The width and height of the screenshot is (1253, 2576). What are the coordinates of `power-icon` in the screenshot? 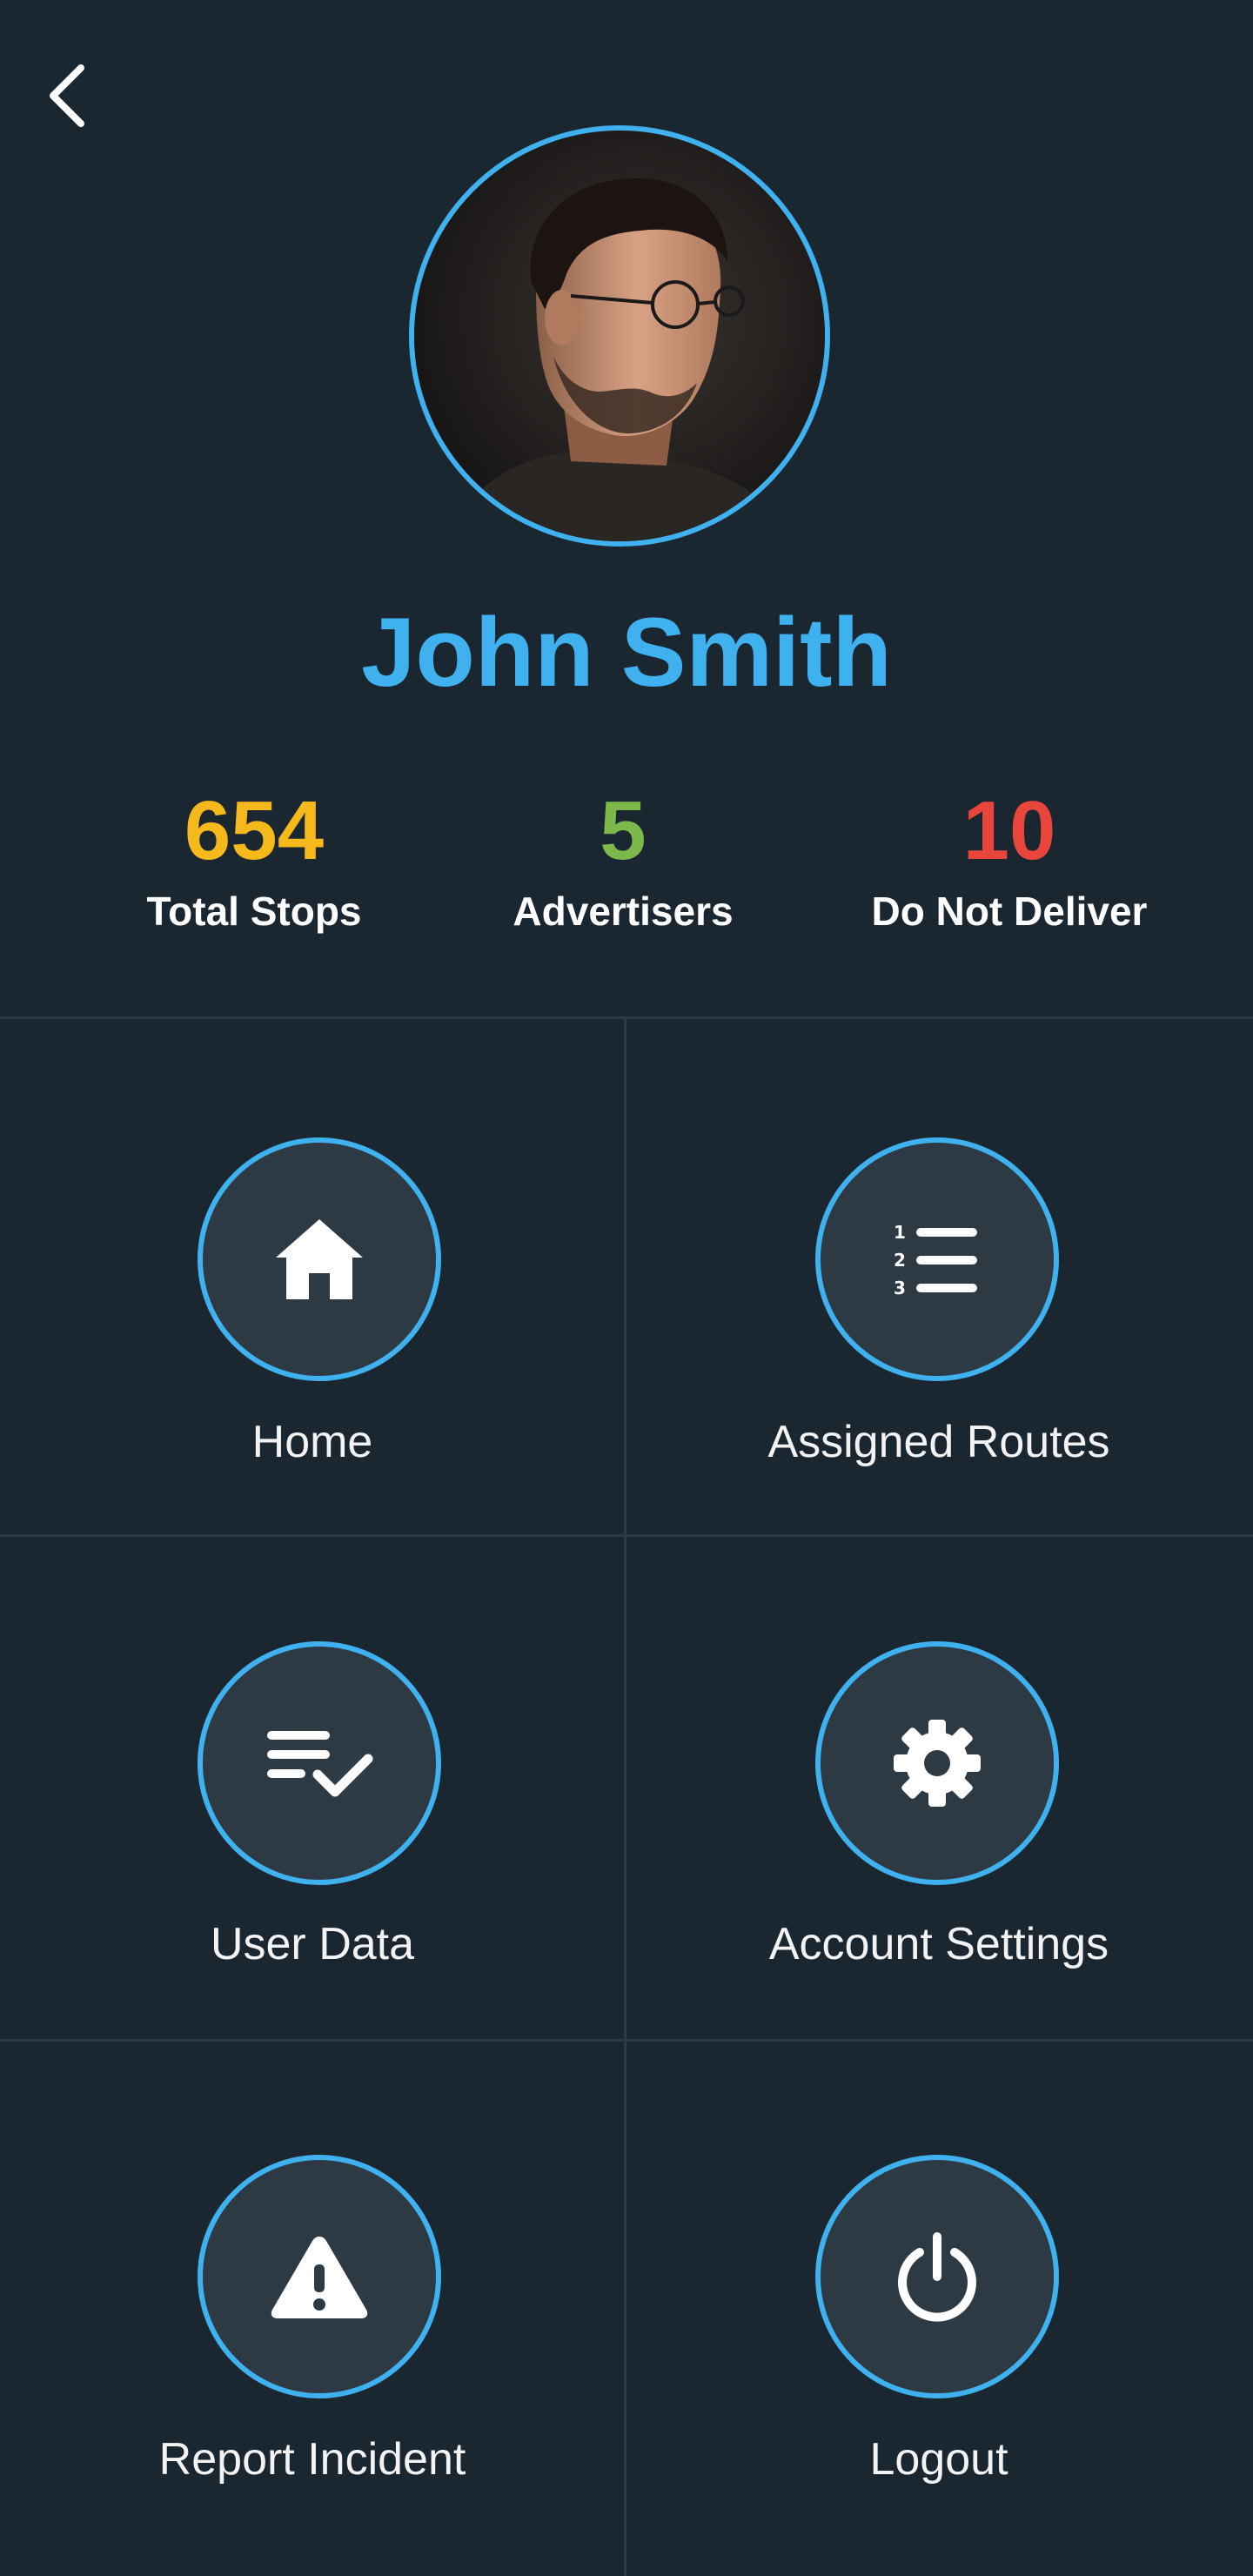 It's located at (937, 2277).